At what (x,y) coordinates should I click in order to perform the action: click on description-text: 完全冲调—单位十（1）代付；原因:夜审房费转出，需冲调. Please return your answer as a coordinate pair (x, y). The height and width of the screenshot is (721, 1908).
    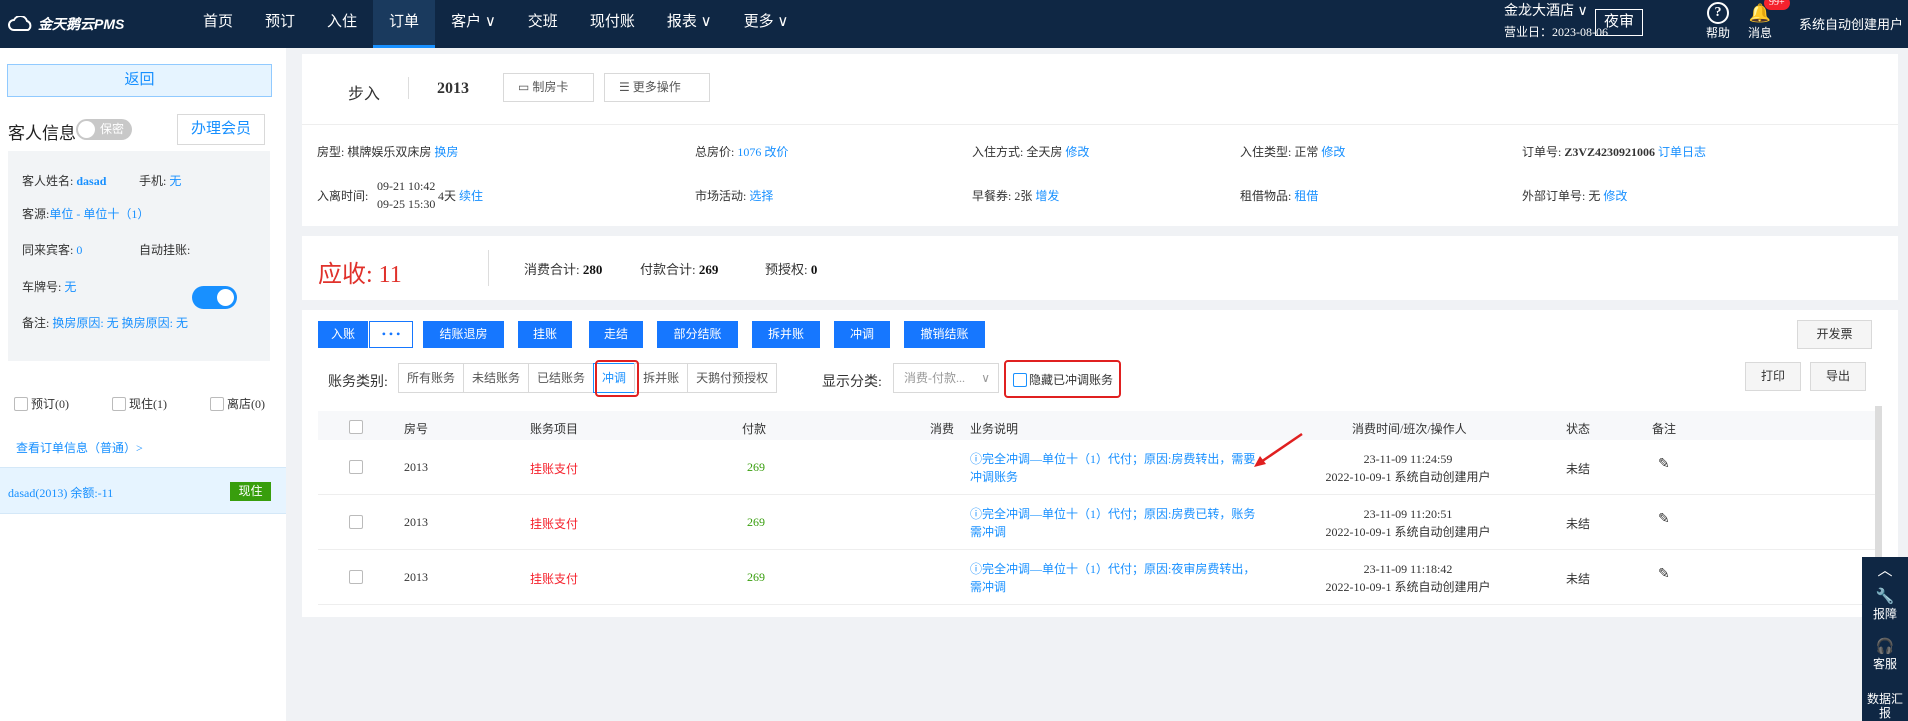
    Looking at the image, I should click on (1113, 578).